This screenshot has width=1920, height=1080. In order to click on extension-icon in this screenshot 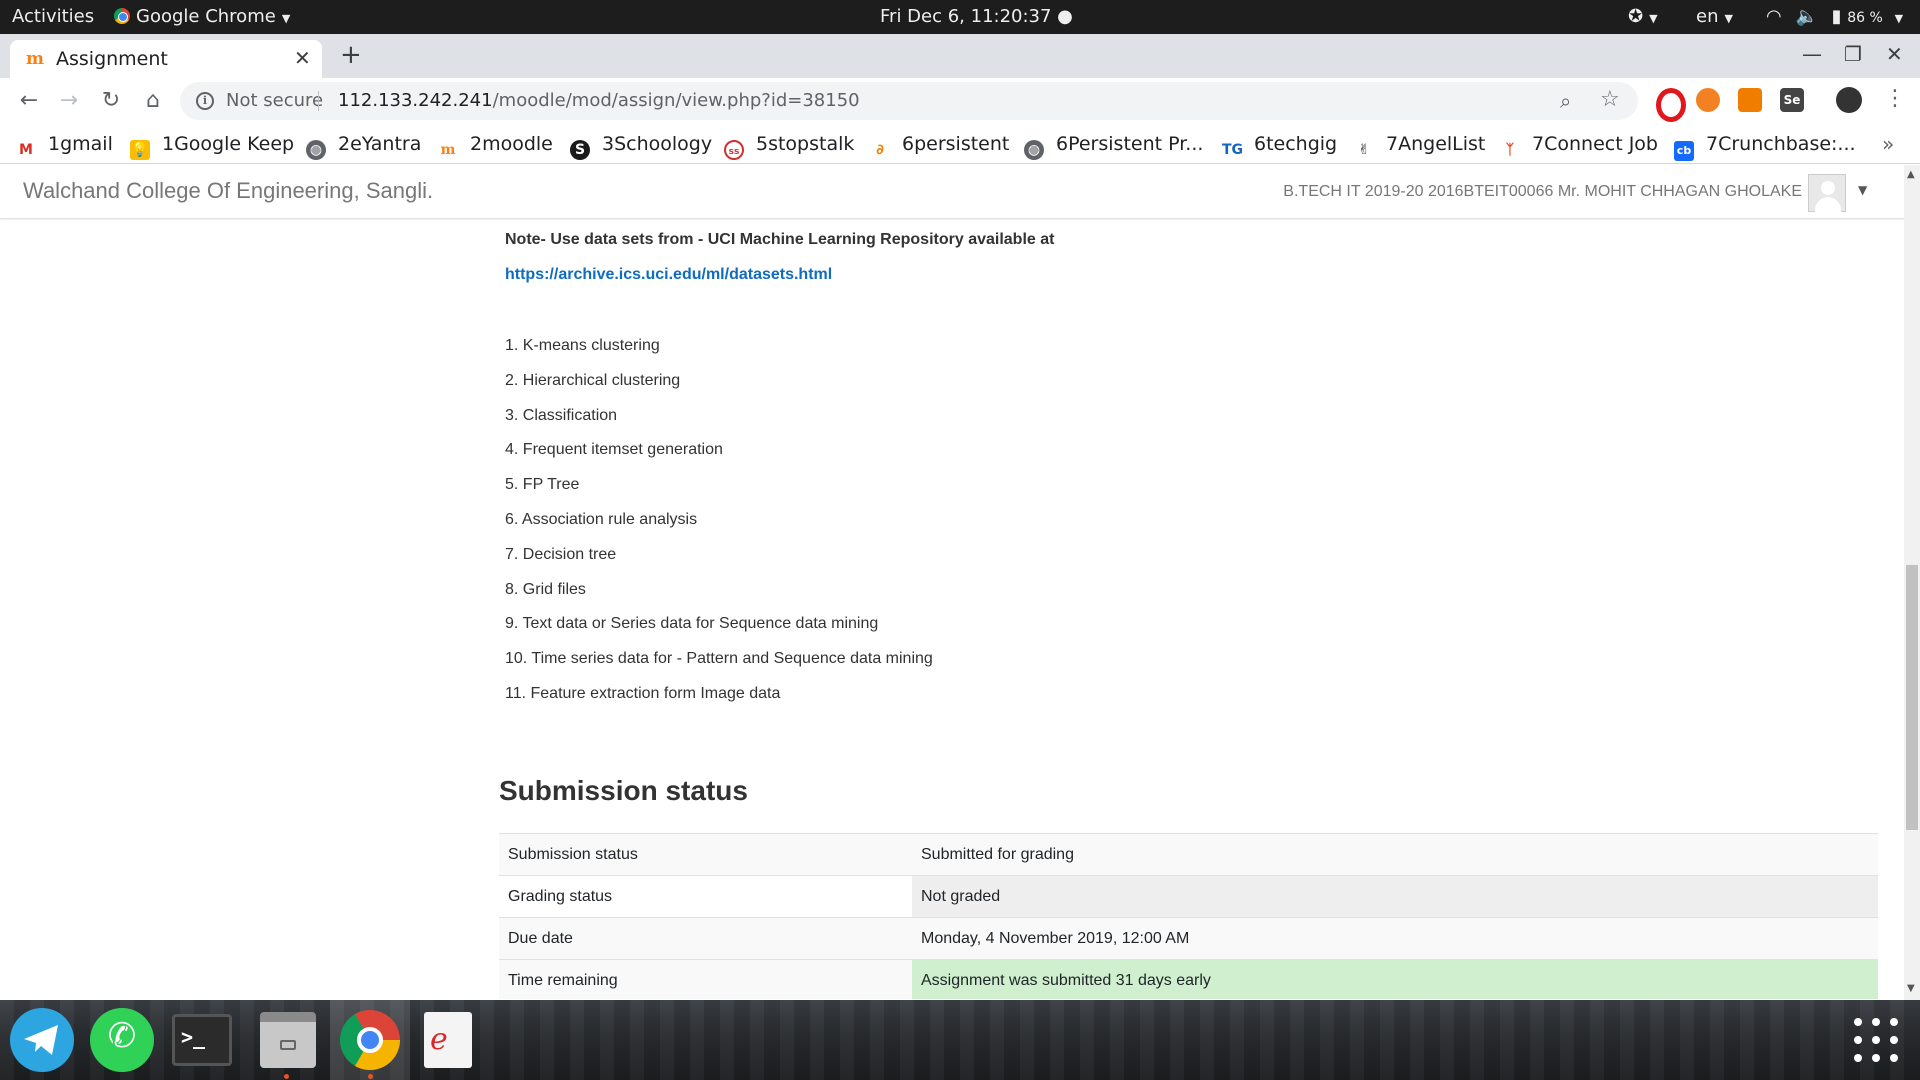, I will do `click(1708, 100)`.